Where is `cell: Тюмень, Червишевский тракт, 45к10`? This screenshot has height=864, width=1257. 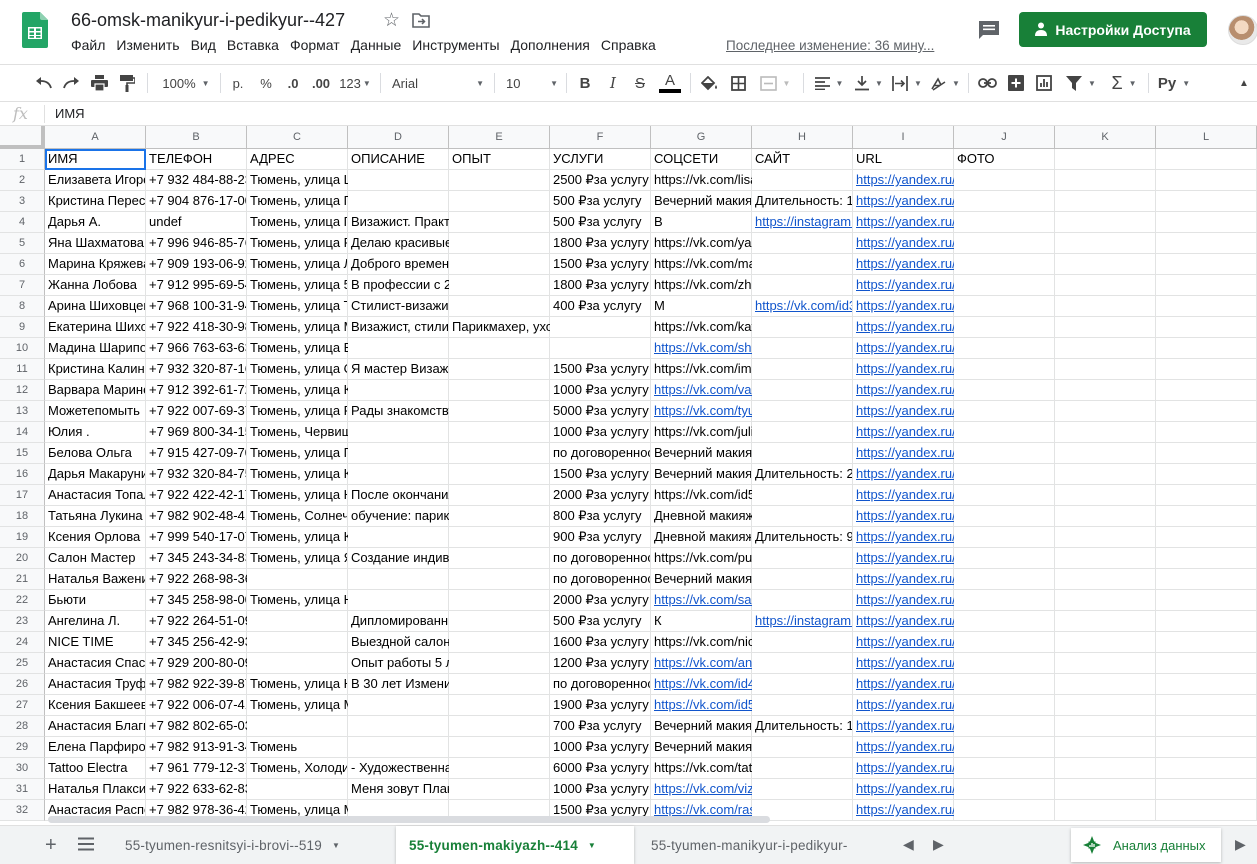 cell: Тюмень, Червишевский тракт, 45к10 is located at coordinates (358, 432).